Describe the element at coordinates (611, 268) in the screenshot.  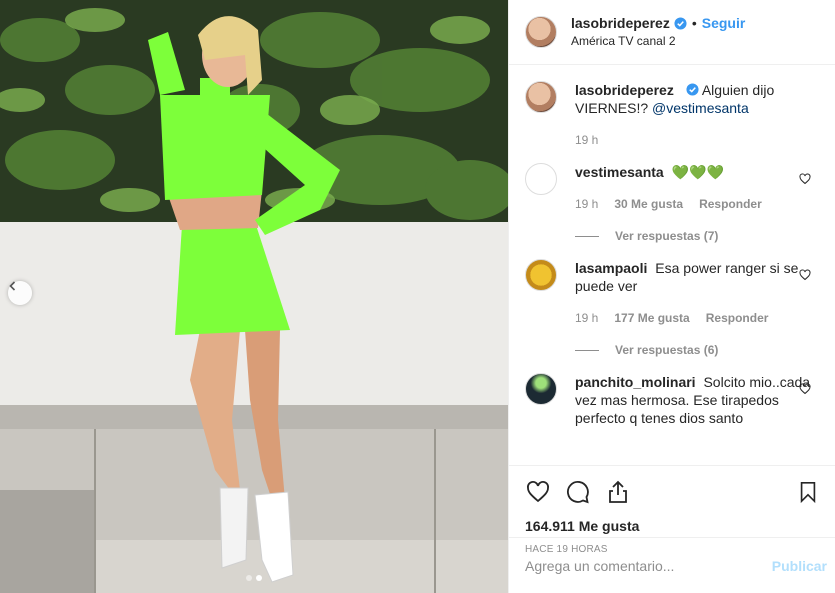
I see `comment-username: lasampaoli` at that location.